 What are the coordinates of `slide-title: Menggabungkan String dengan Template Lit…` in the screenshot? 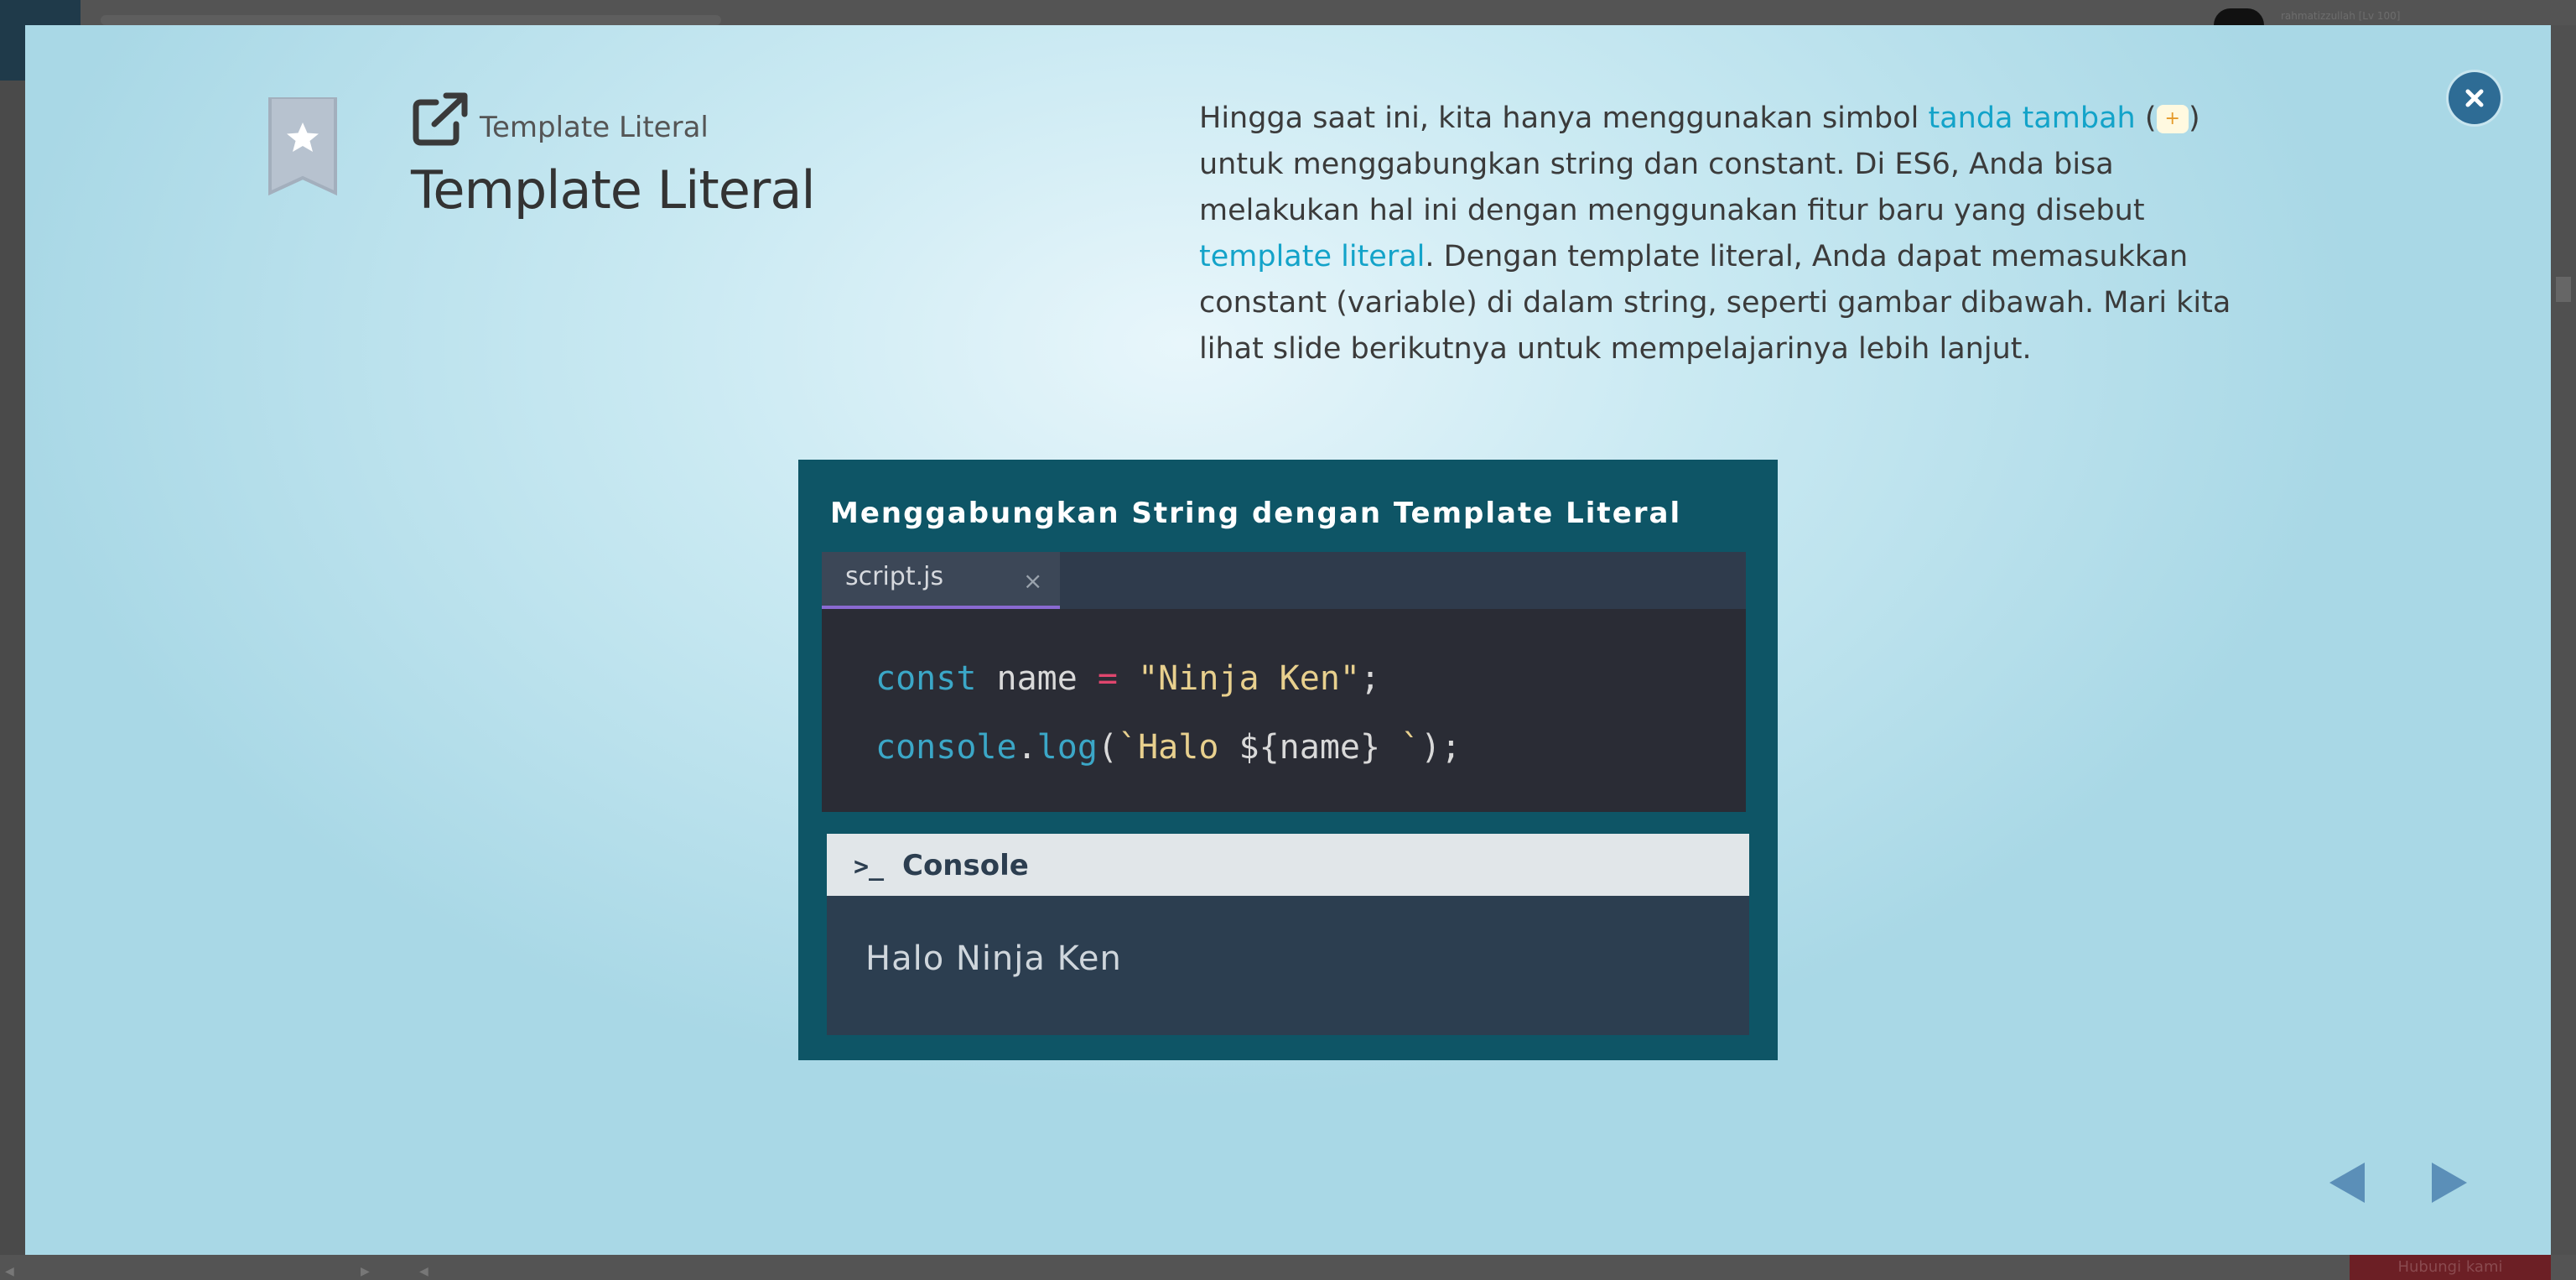 It's located at (1256, 513).